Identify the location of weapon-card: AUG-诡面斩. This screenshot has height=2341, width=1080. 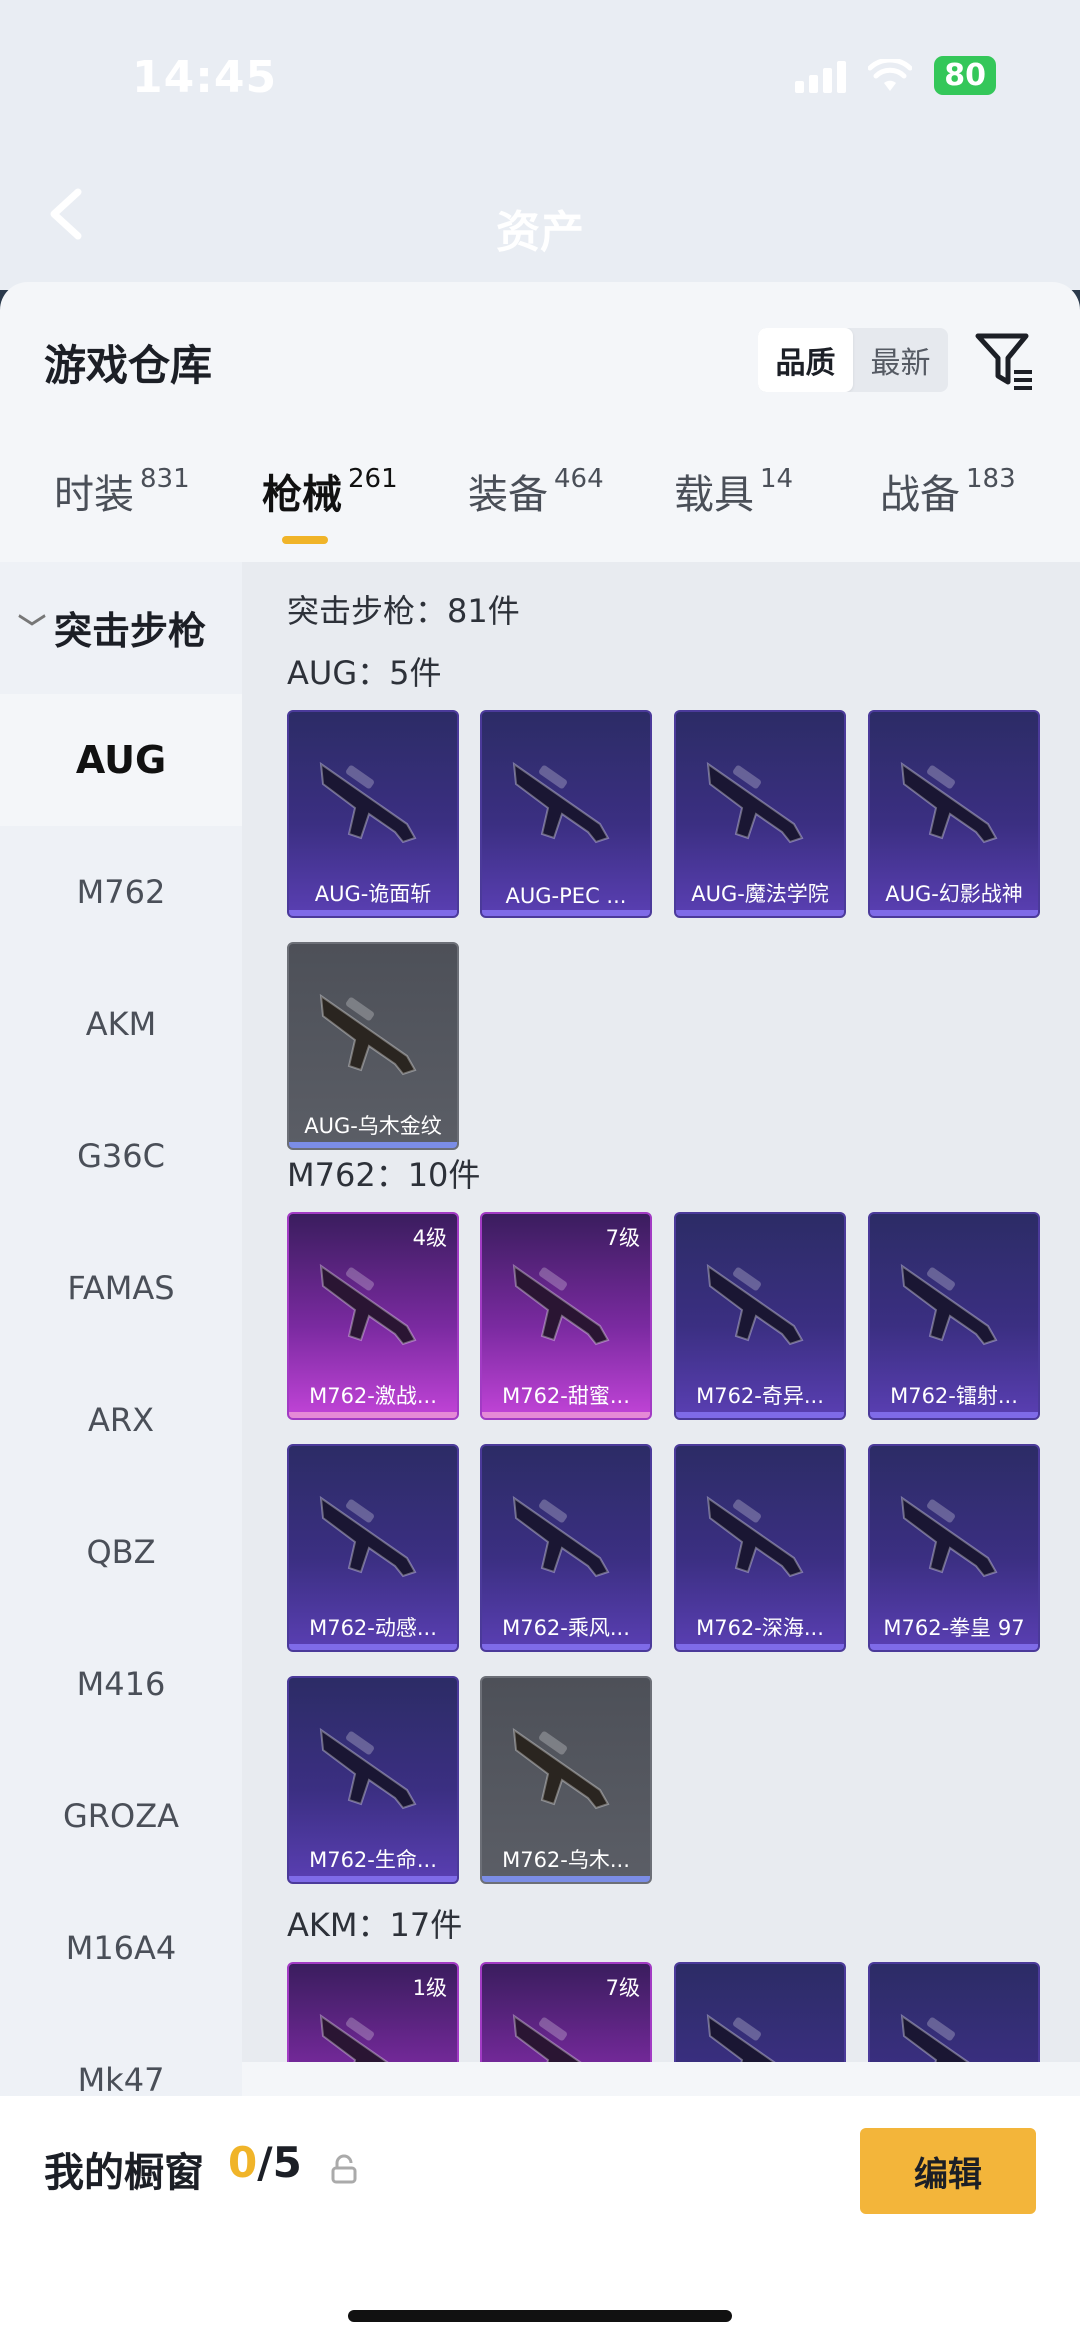
(373, 814).